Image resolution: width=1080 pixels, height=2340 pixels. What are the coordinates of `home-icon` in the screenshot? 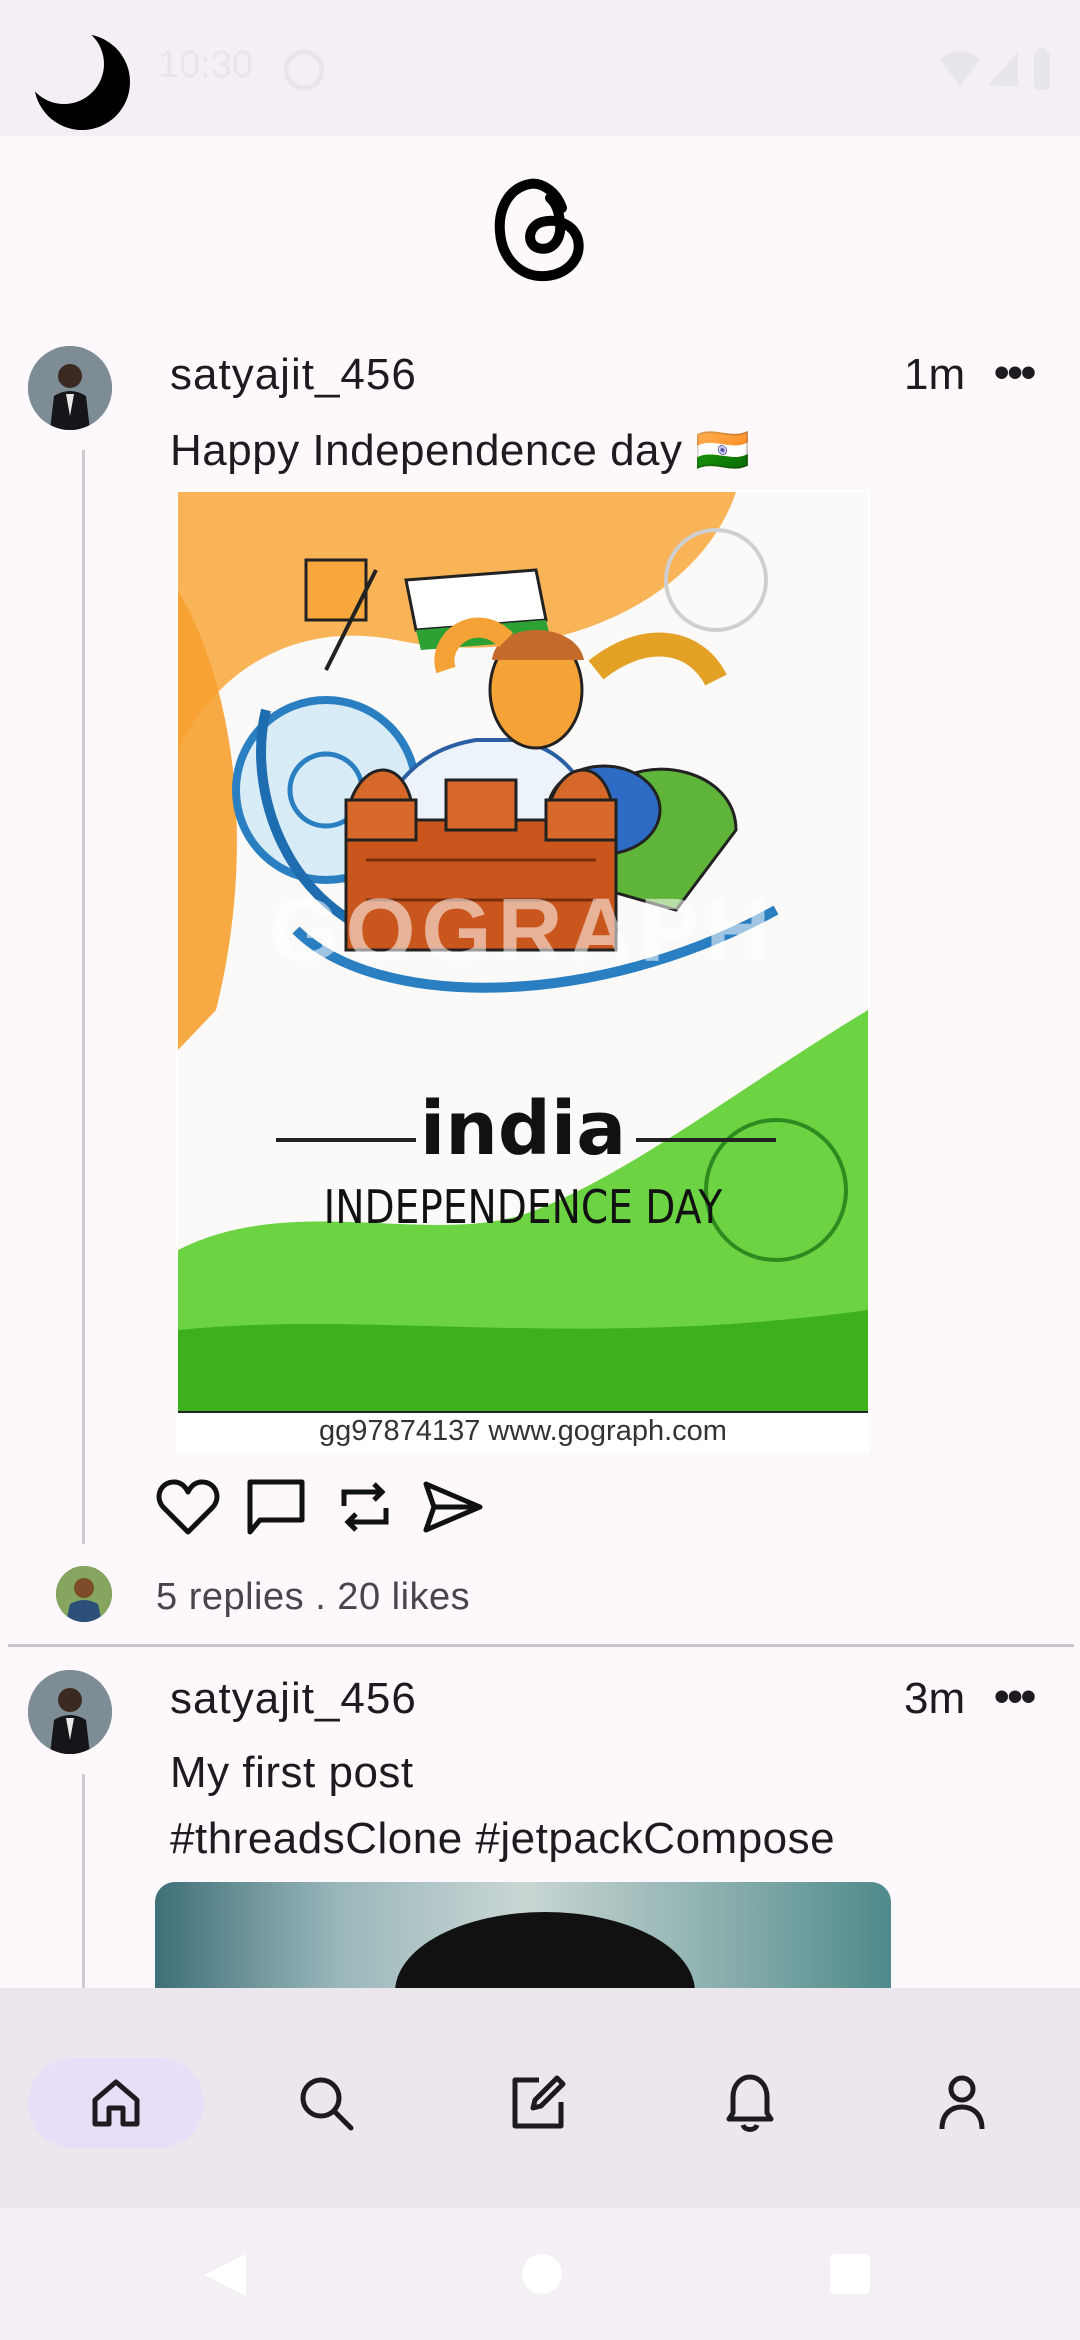 It's located at (116, 2103).